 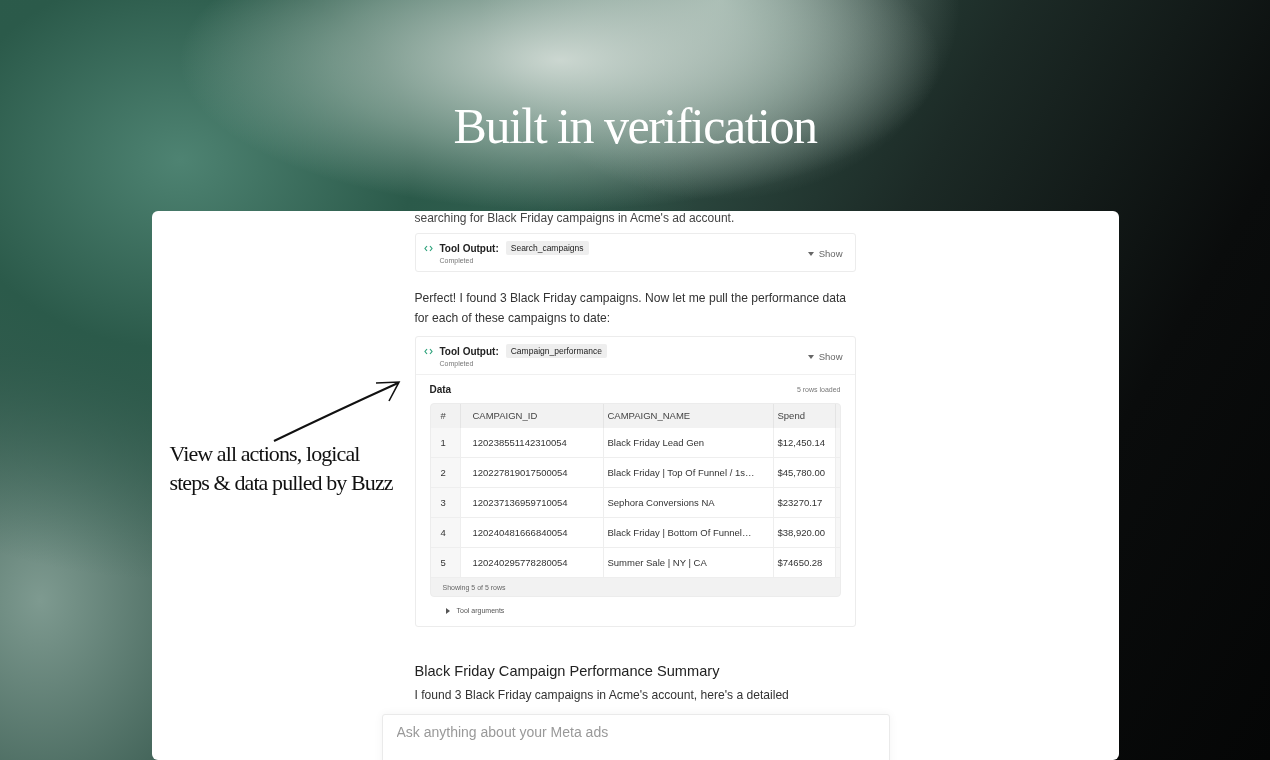 What do you see at coordinates (688, 443) in the screenshot?
I see `table-cell: Black Friday Lead Gen` at bounding box center [688, 443].